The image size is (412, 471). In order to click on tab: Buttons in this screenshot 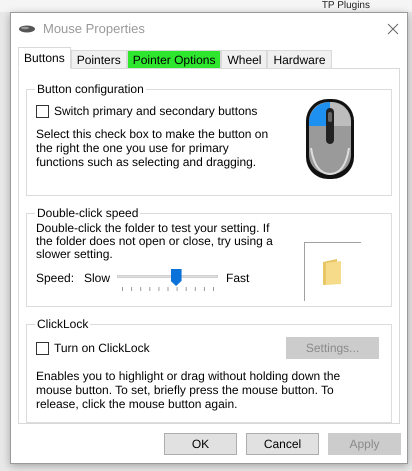, I will do `click(44, 58)`.